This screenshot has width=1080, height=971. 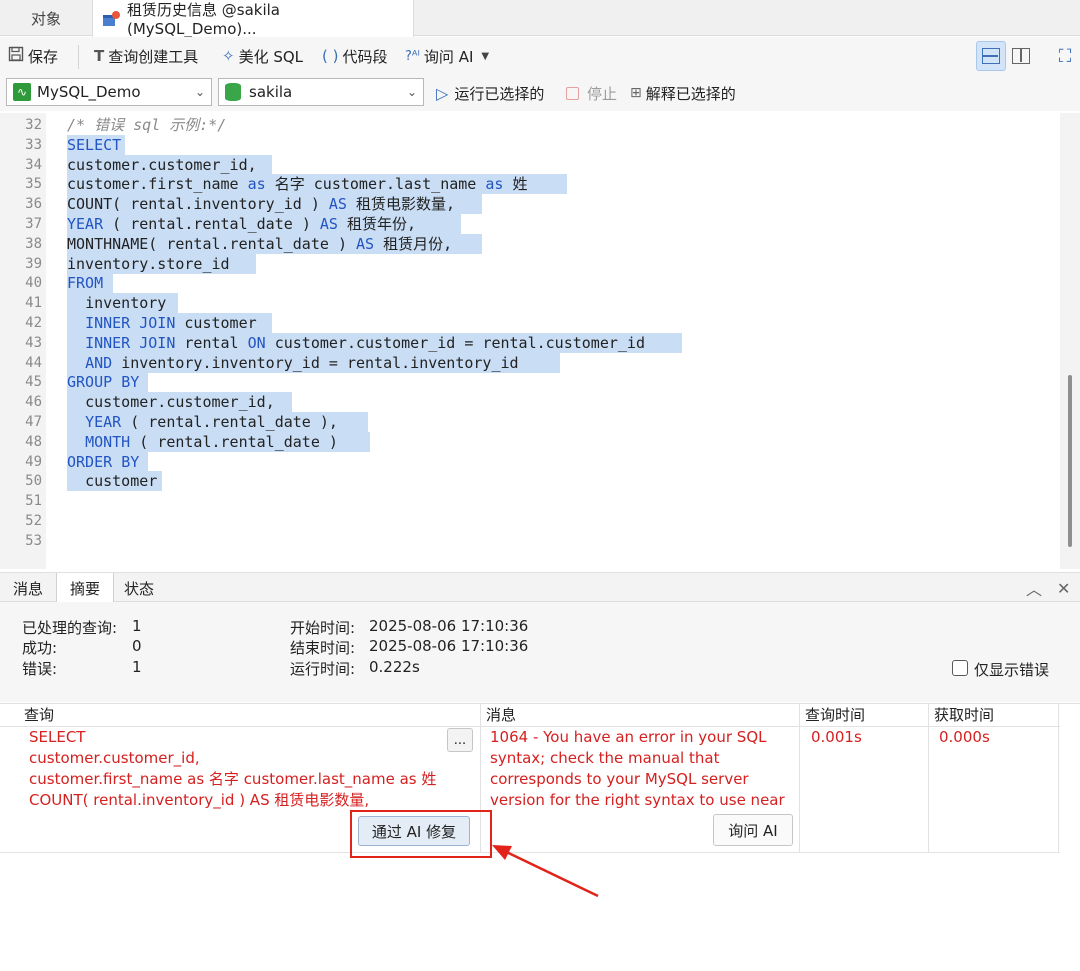 I want to click on editor-line: 34 customer.customer_id,, so click(x=530, y=164).